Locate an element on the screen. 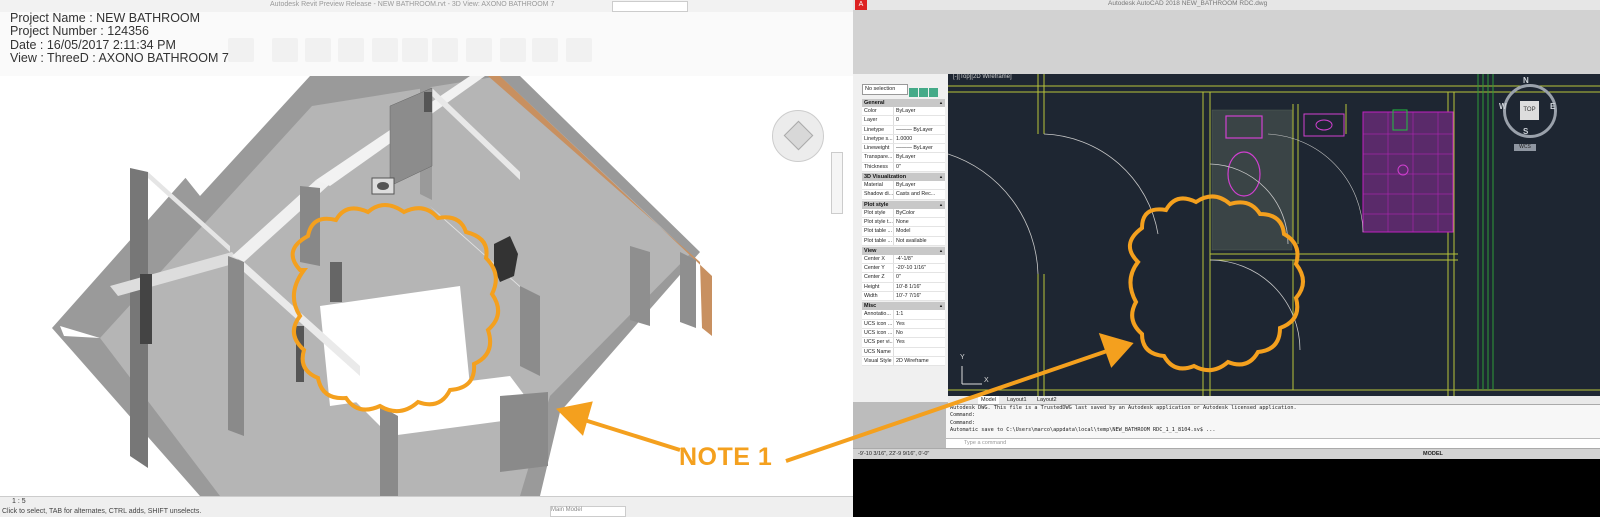  property-name: Center Y is located at coordinates (878, 268).